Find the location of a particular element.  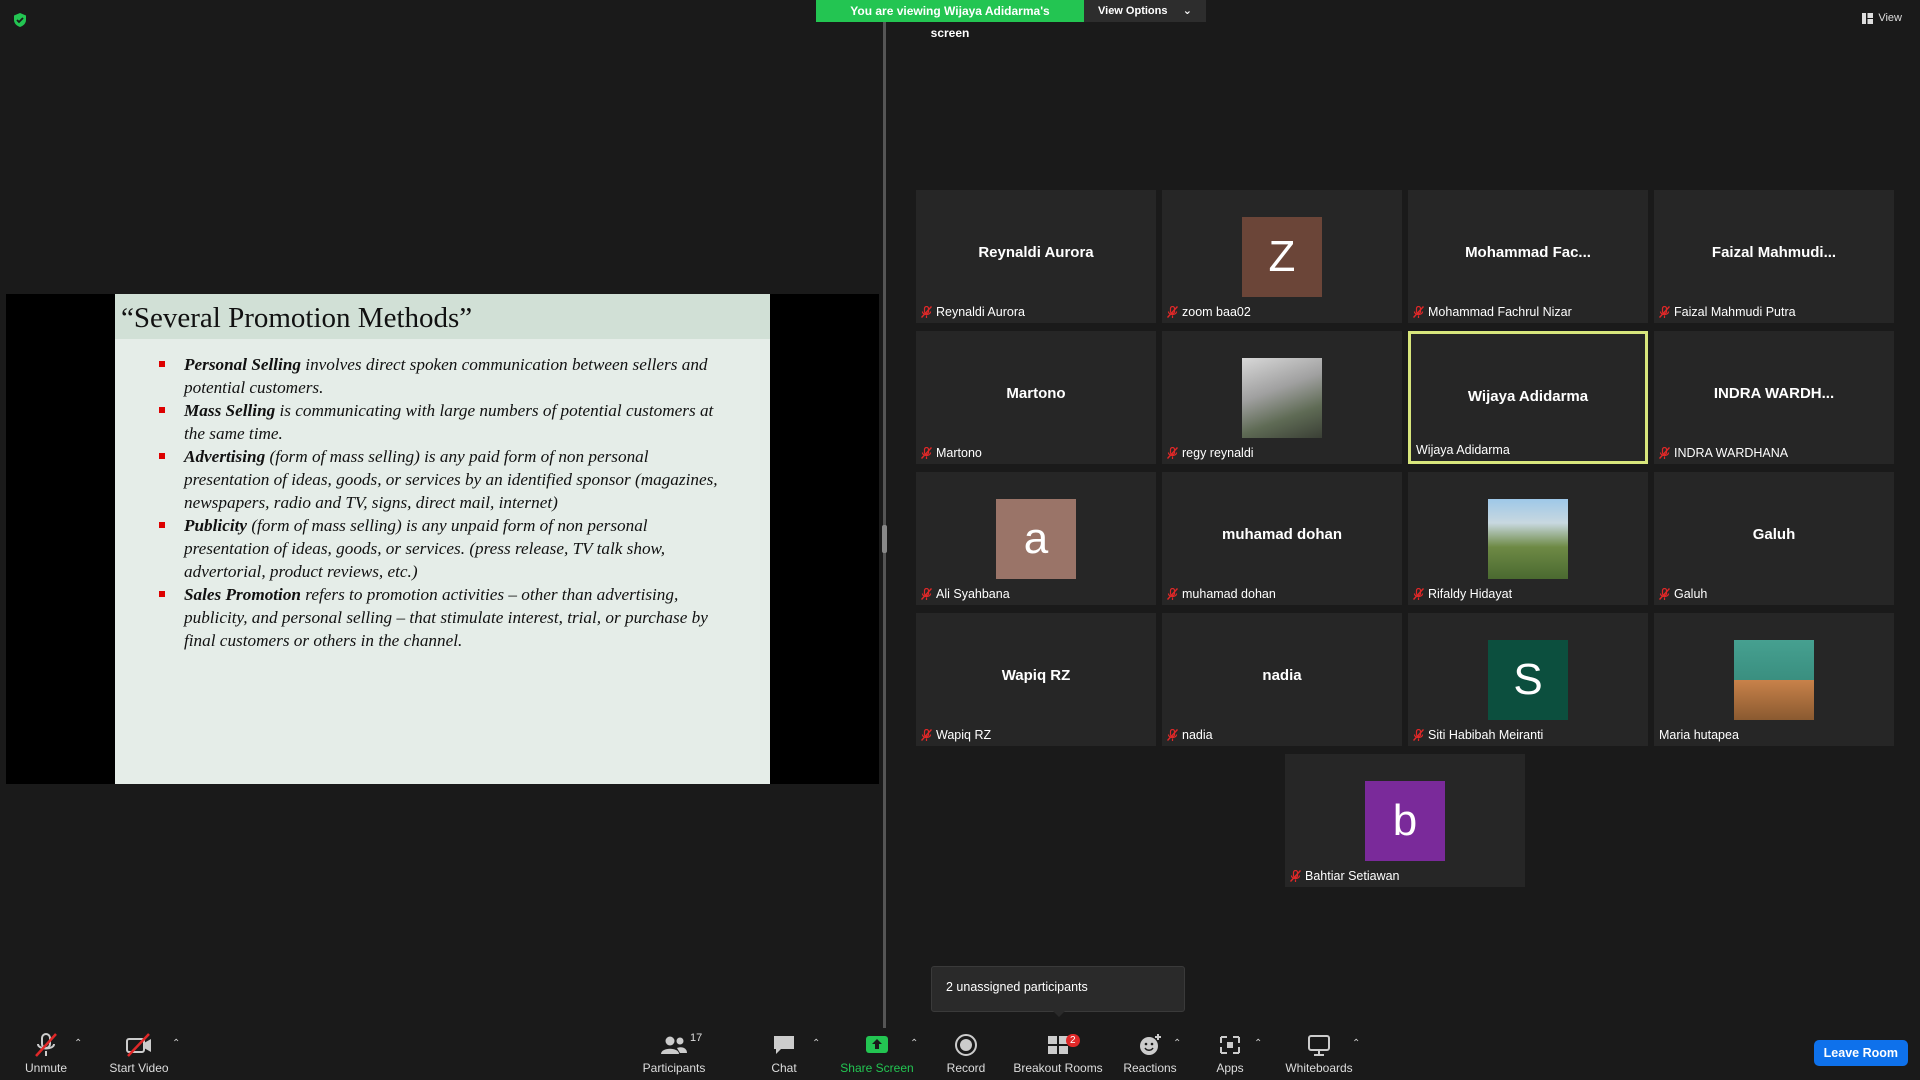

apps-button: Apps is located at coordinates (1230, 1054).